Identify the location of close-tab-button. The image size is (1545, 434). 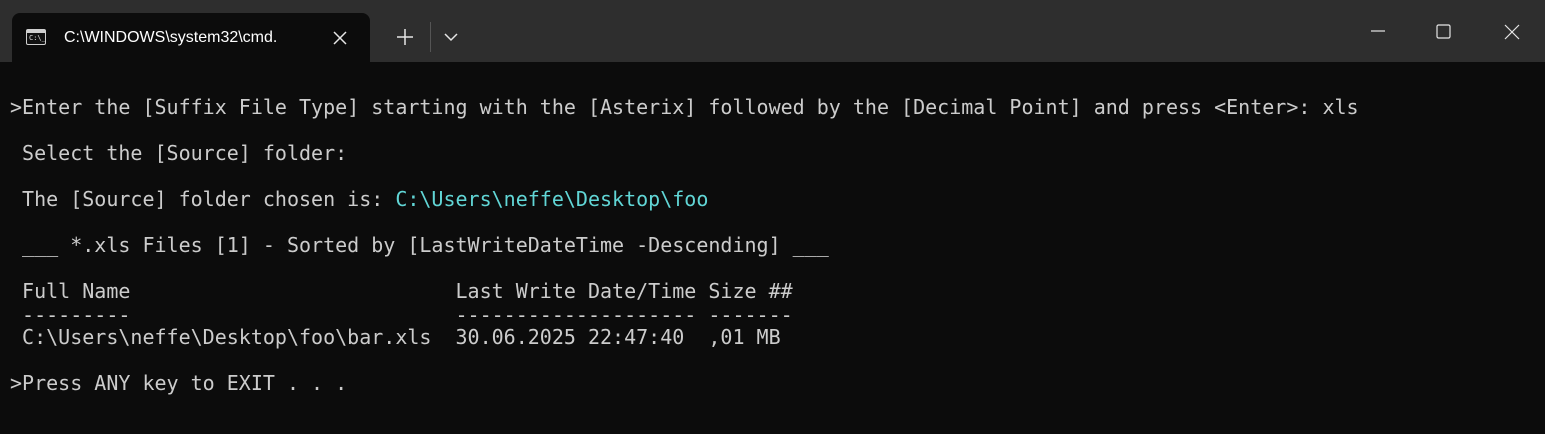
(340, 38).